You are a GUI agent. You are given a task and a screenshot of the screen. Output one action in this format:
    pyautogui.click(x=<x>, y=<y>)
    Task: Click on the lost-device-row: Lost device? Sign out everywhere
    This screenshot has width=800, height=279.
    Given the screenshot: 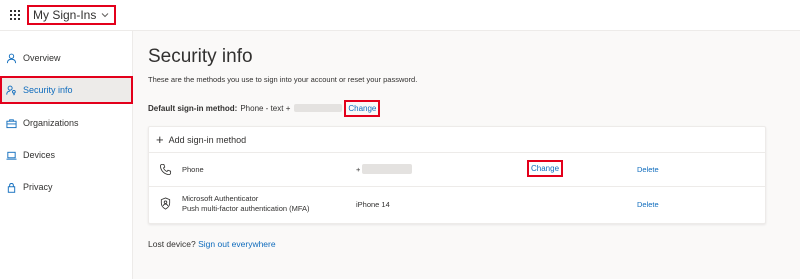 What is the action you would take?
    pyautogui.click(x=212, y=244)
    